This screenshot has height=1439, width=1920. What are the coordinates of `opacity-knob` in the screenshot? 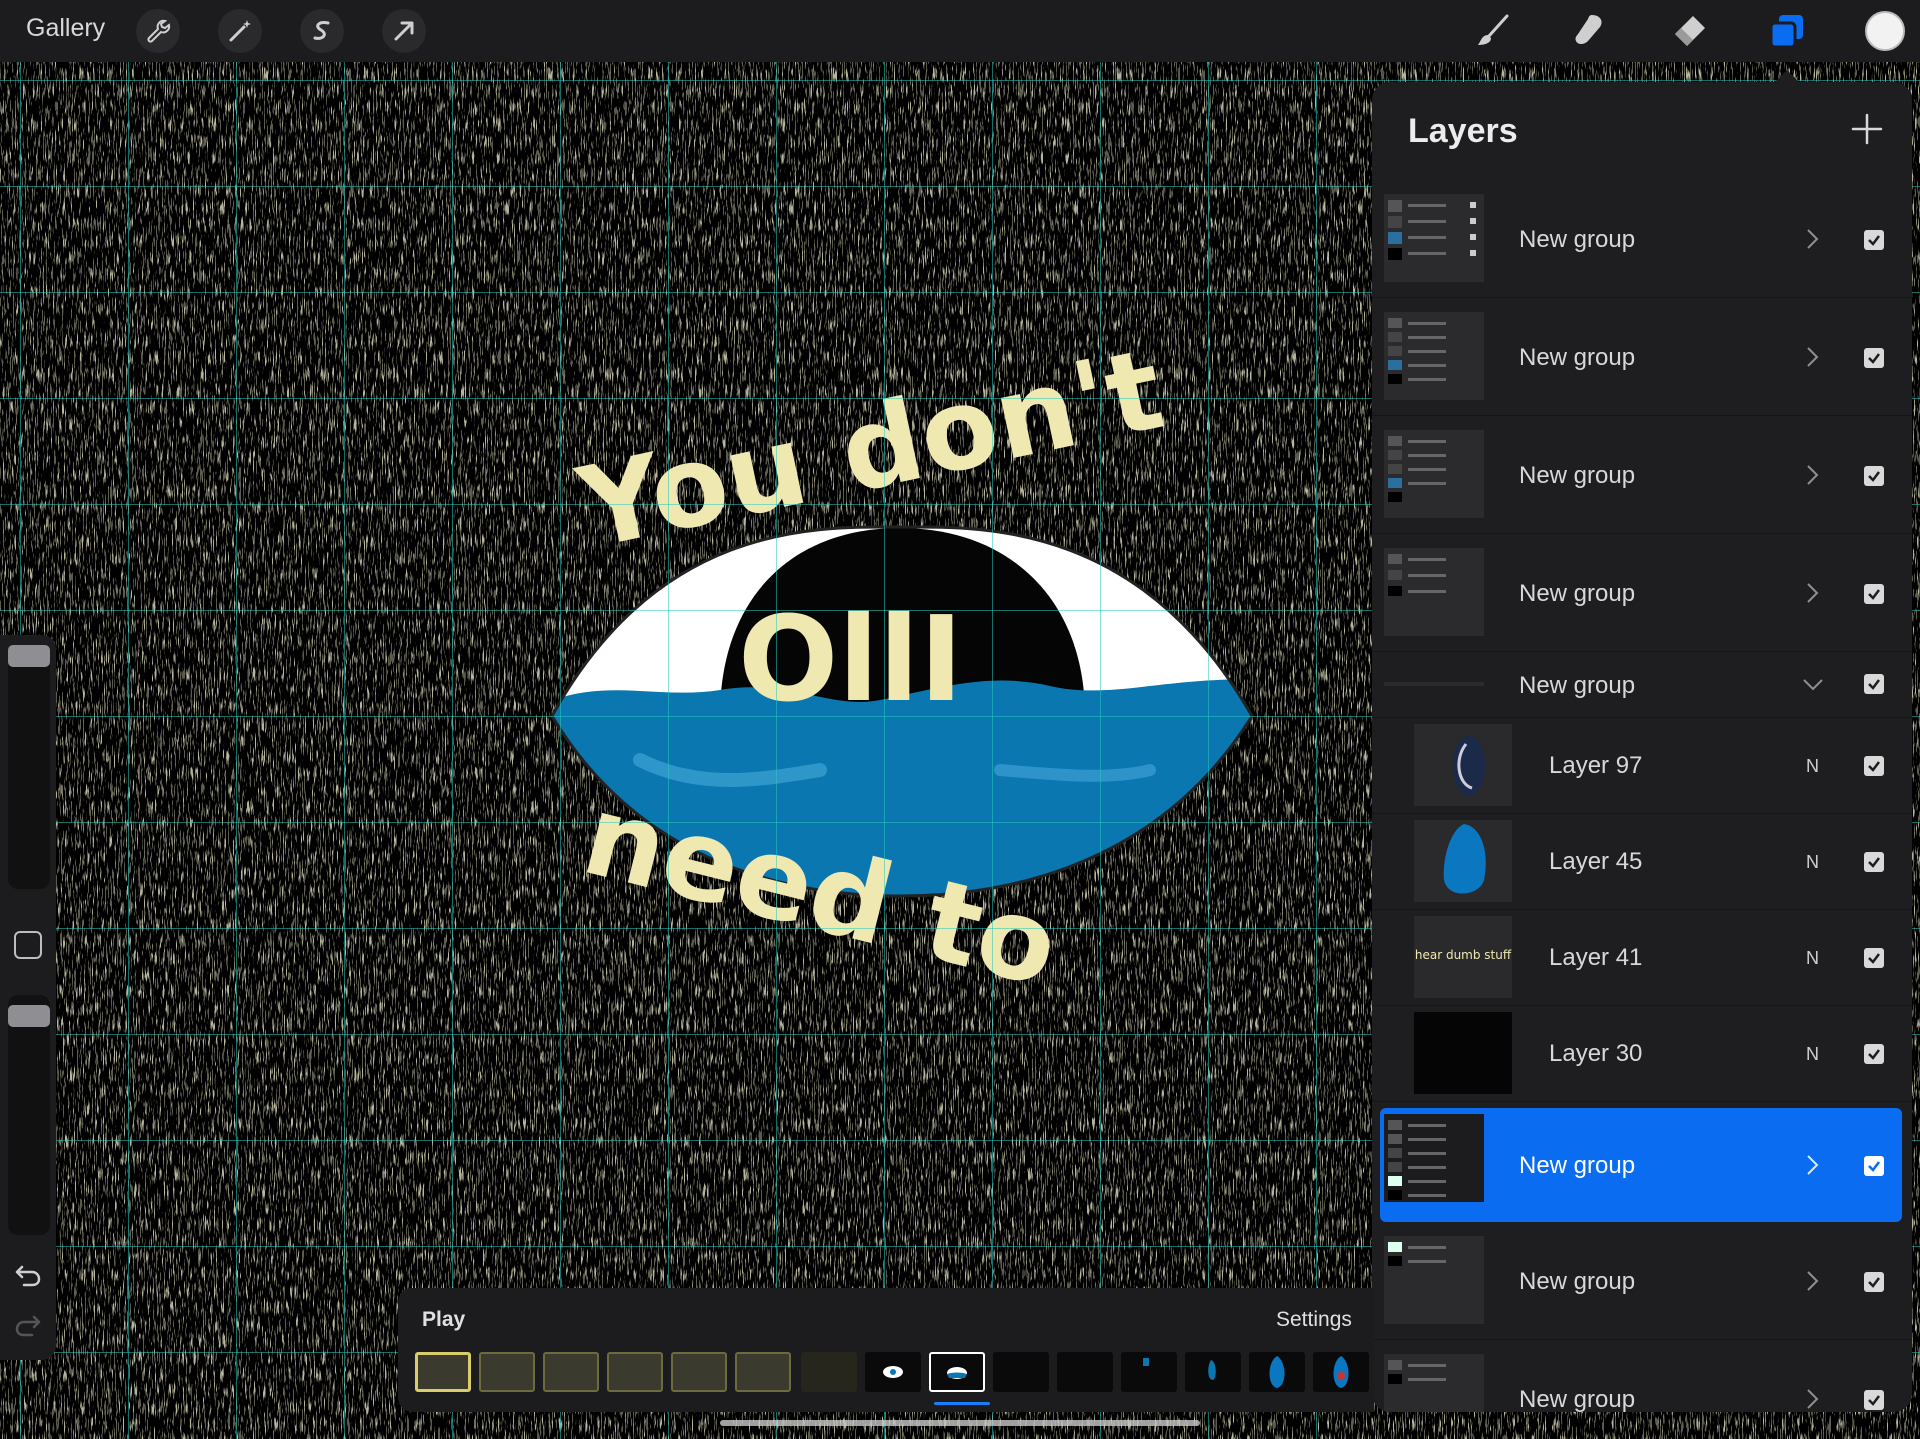 It's located at (29, 1016).